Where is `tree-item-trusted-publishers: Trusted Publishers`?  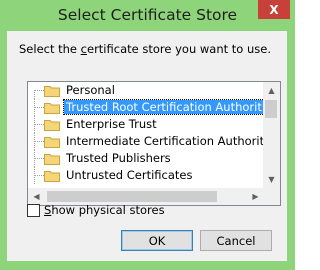 tree-item-trusted-publishers: Trusted Publishers is located at coordinates (146, 158).